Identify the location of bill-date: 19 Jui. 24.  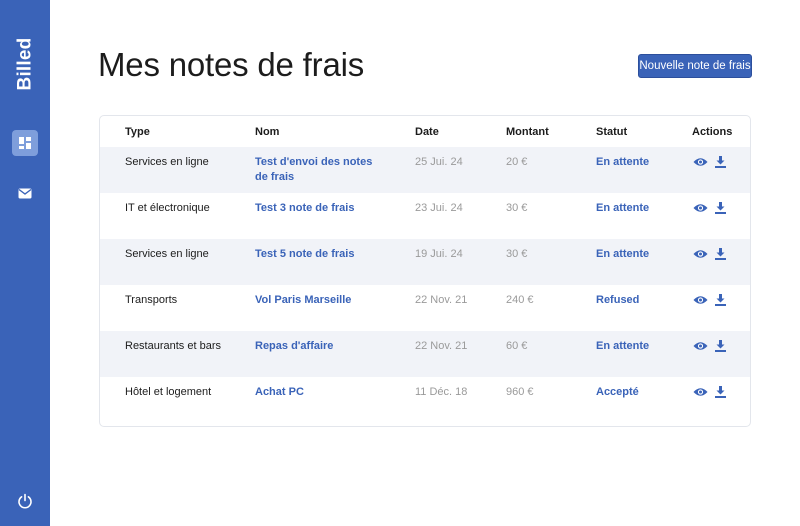
(439, 254).